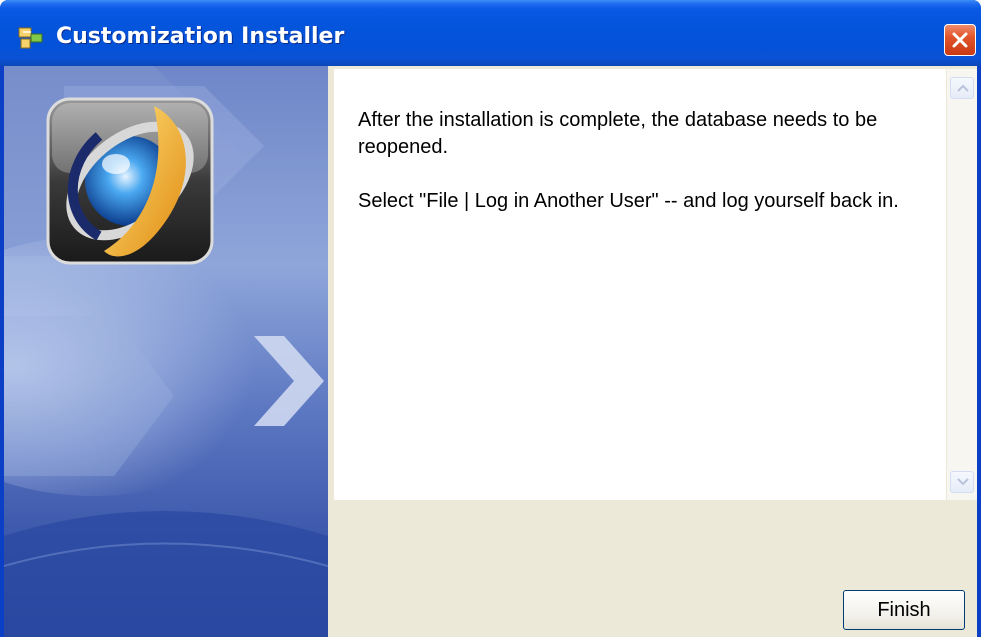 This screenshot has width=981, height=637. What do you see at coordinates (960, 40) in the screenshot?
I see `close-button` at bounding box center [960, 40].